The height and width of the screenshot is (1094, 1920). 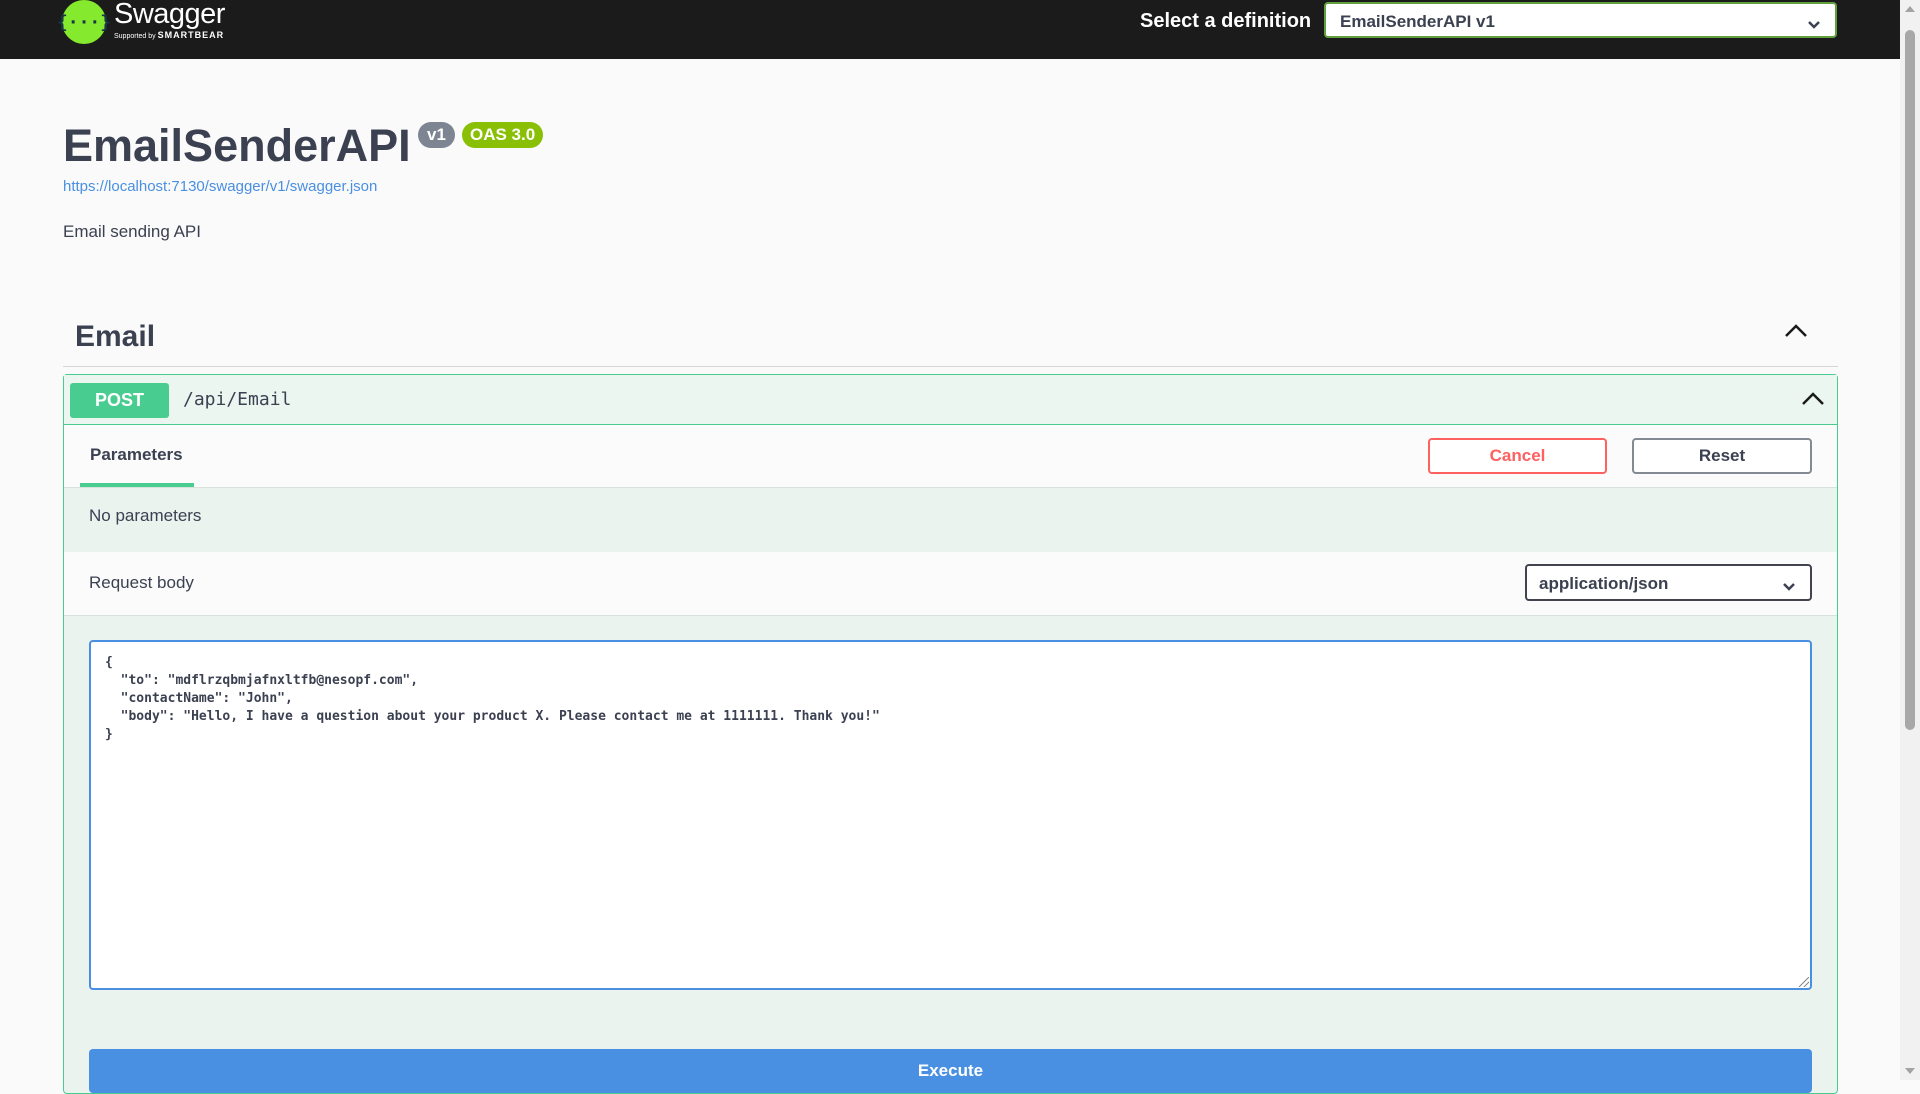 What do you see at coordinates (1226, 21) in the screenshot?
I see `definition-label: Select a definition` at bounding box center [1226, 21].